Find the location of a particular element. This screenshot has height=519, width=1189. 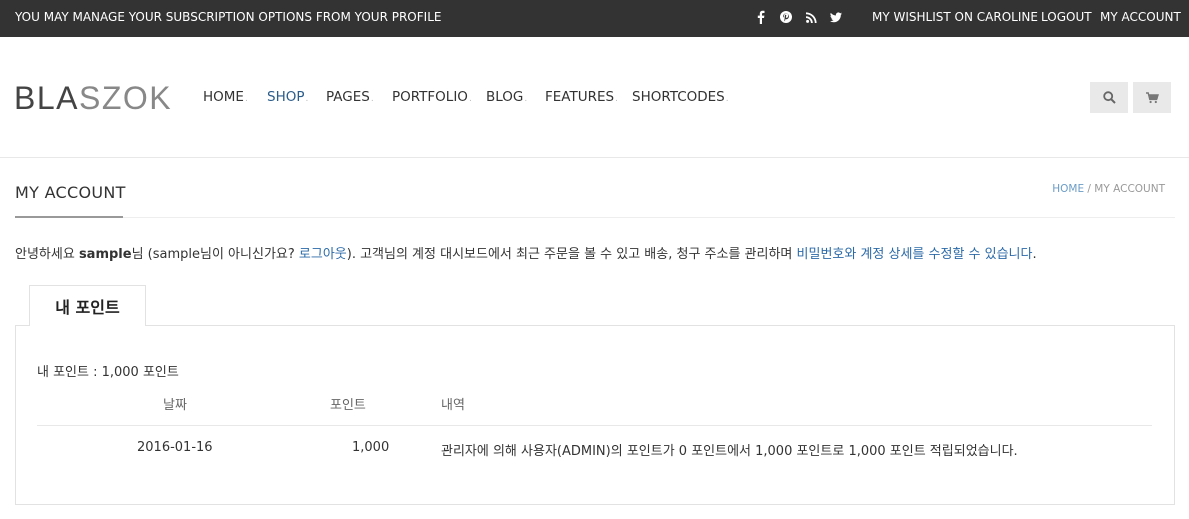

column-header-history: 내역 is located at coordinates (453, 405).